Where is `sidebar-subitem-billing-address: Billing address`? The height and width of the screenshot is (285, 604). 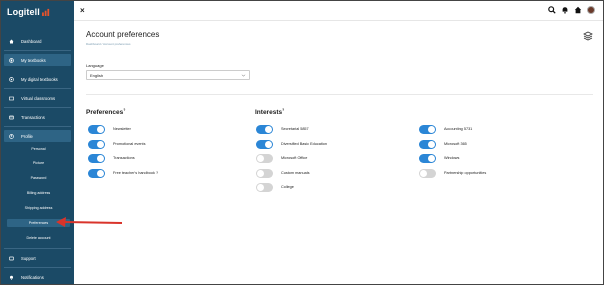
sidebar-subitem-billing-address: Billing address is located at coordinates (38, 193).